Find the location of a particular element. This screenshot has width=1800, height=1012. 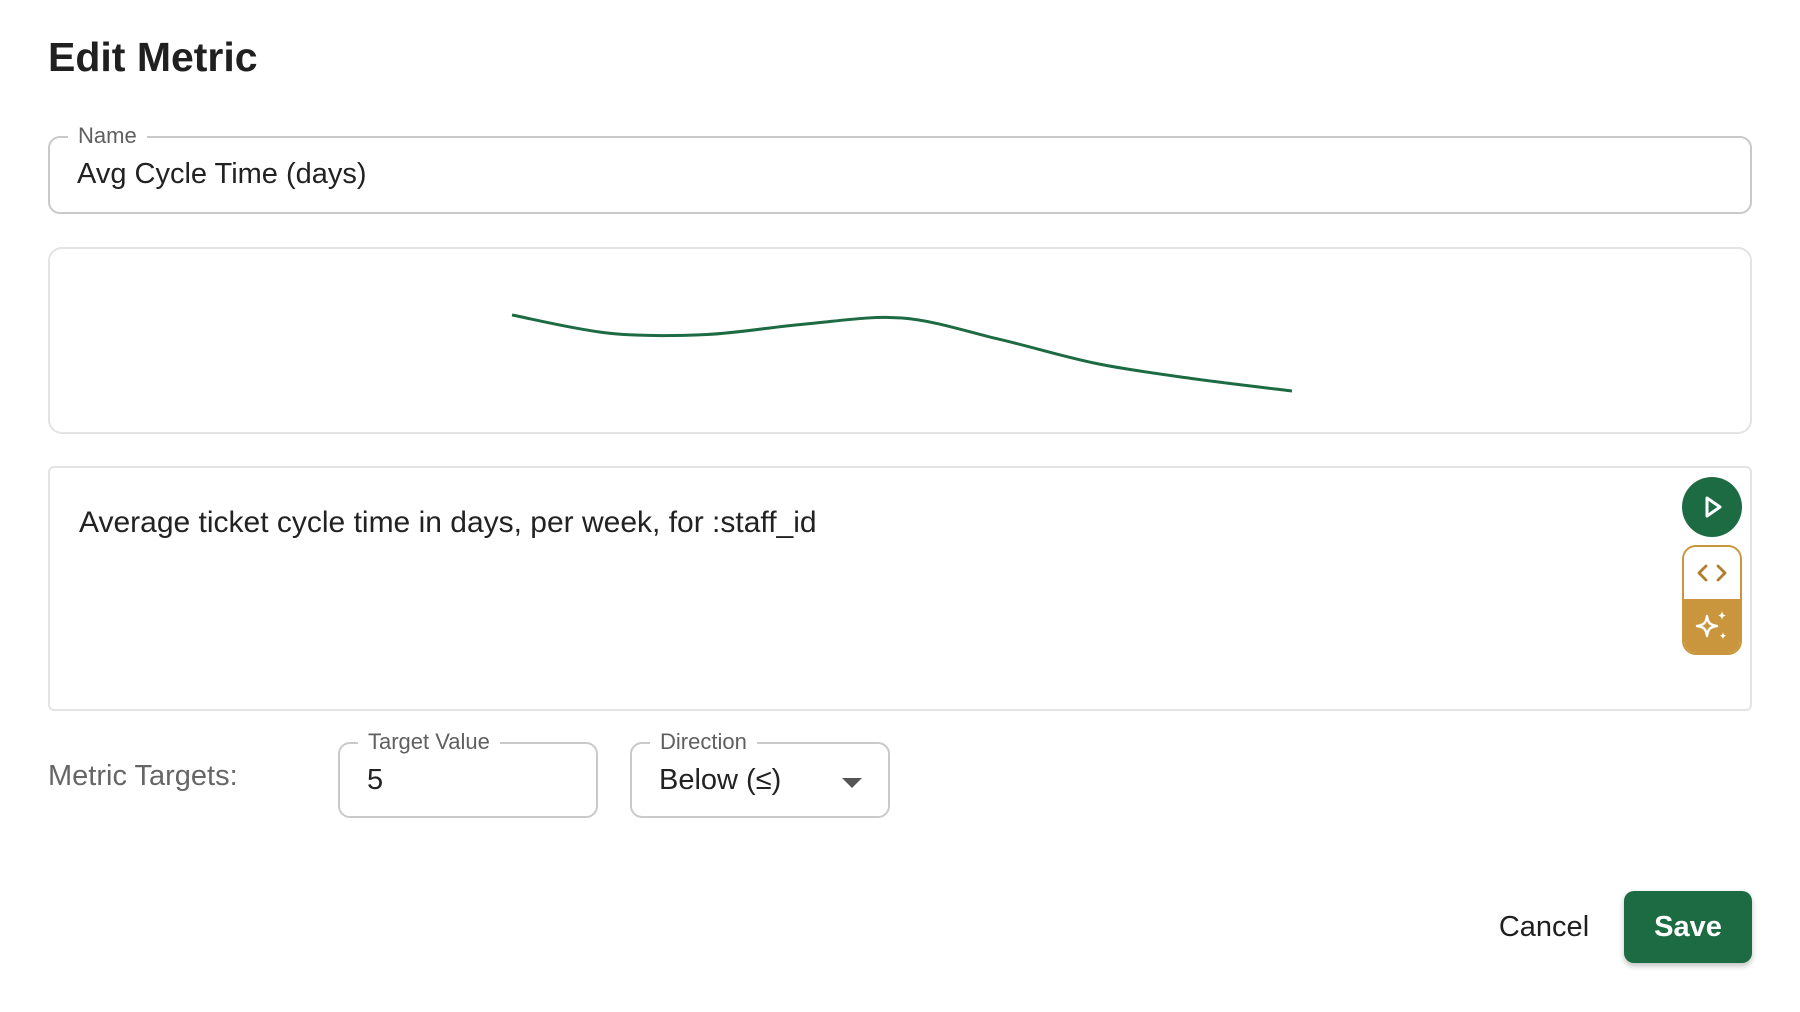

dialog-title: Edit Metric is located at coordinates (153, 57).